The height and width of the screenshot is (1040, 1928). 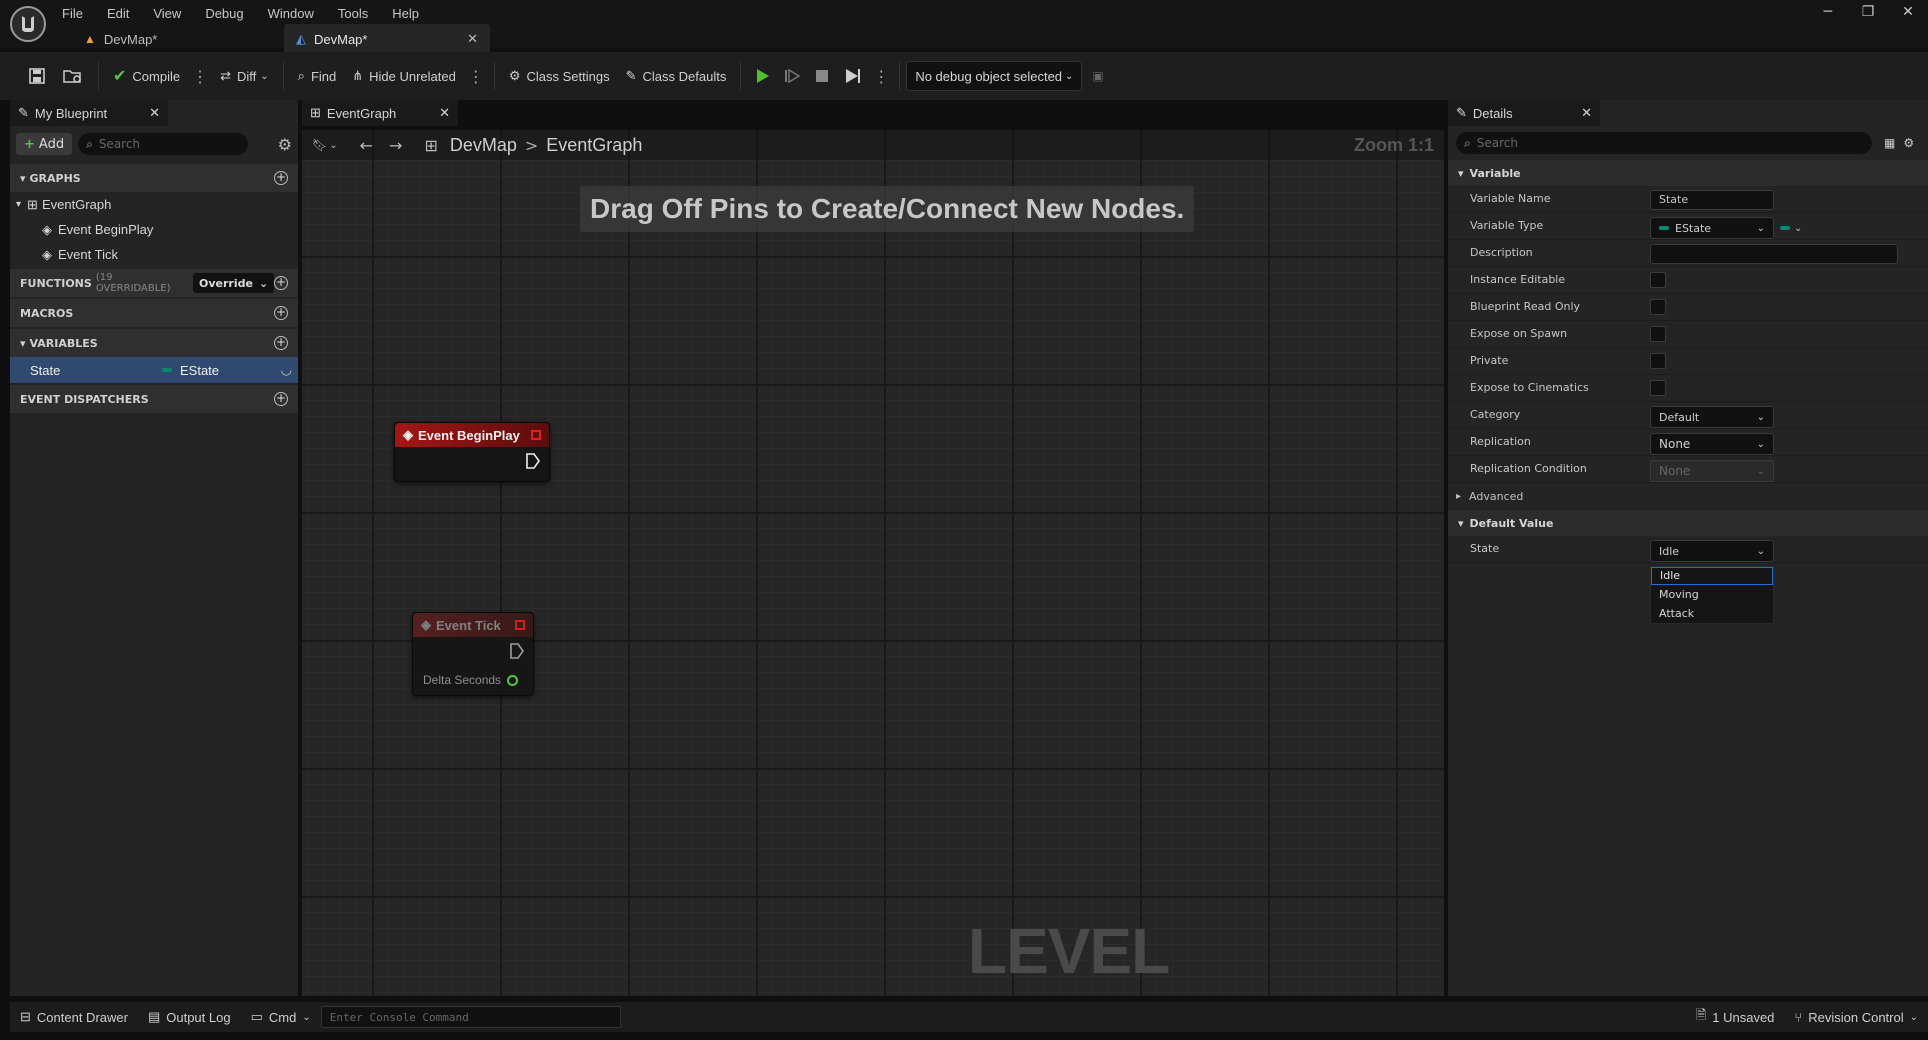 What do you see at coordinates (1774, 254) in the screenshot?
I see `description-field` at bounding box center [1774, 254].